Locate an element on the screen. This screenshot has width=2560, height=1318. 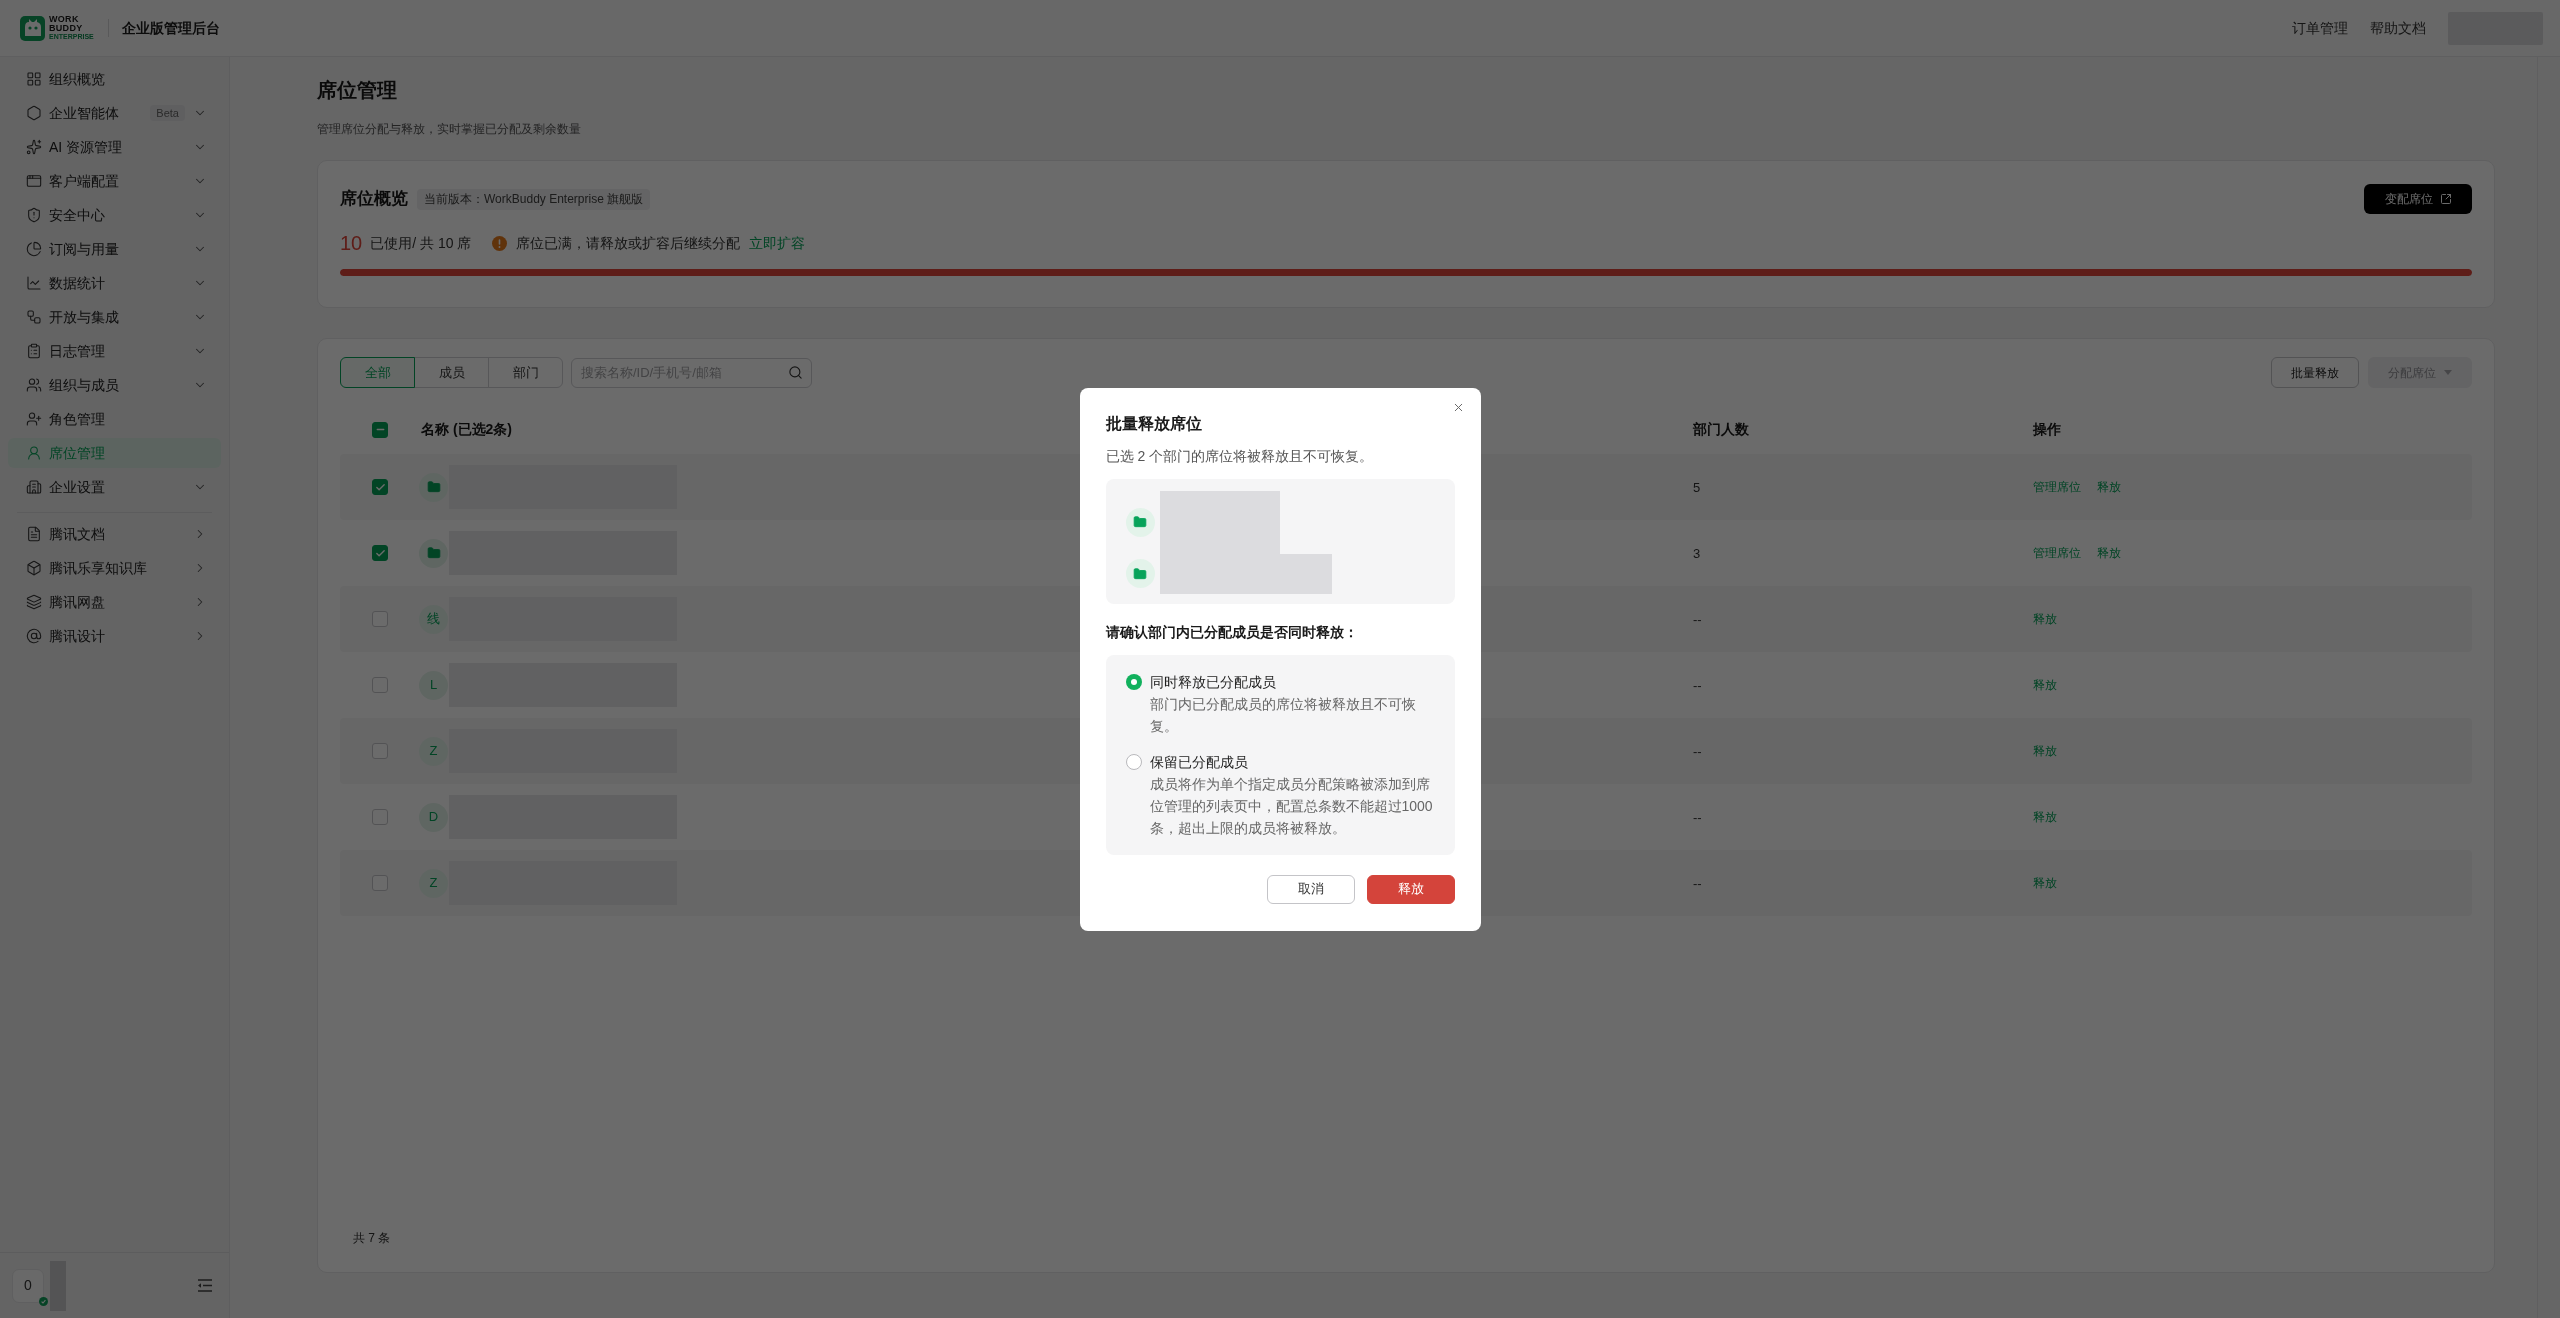
sidebar-item: 组织概览 is located at coordinates (114, 79).